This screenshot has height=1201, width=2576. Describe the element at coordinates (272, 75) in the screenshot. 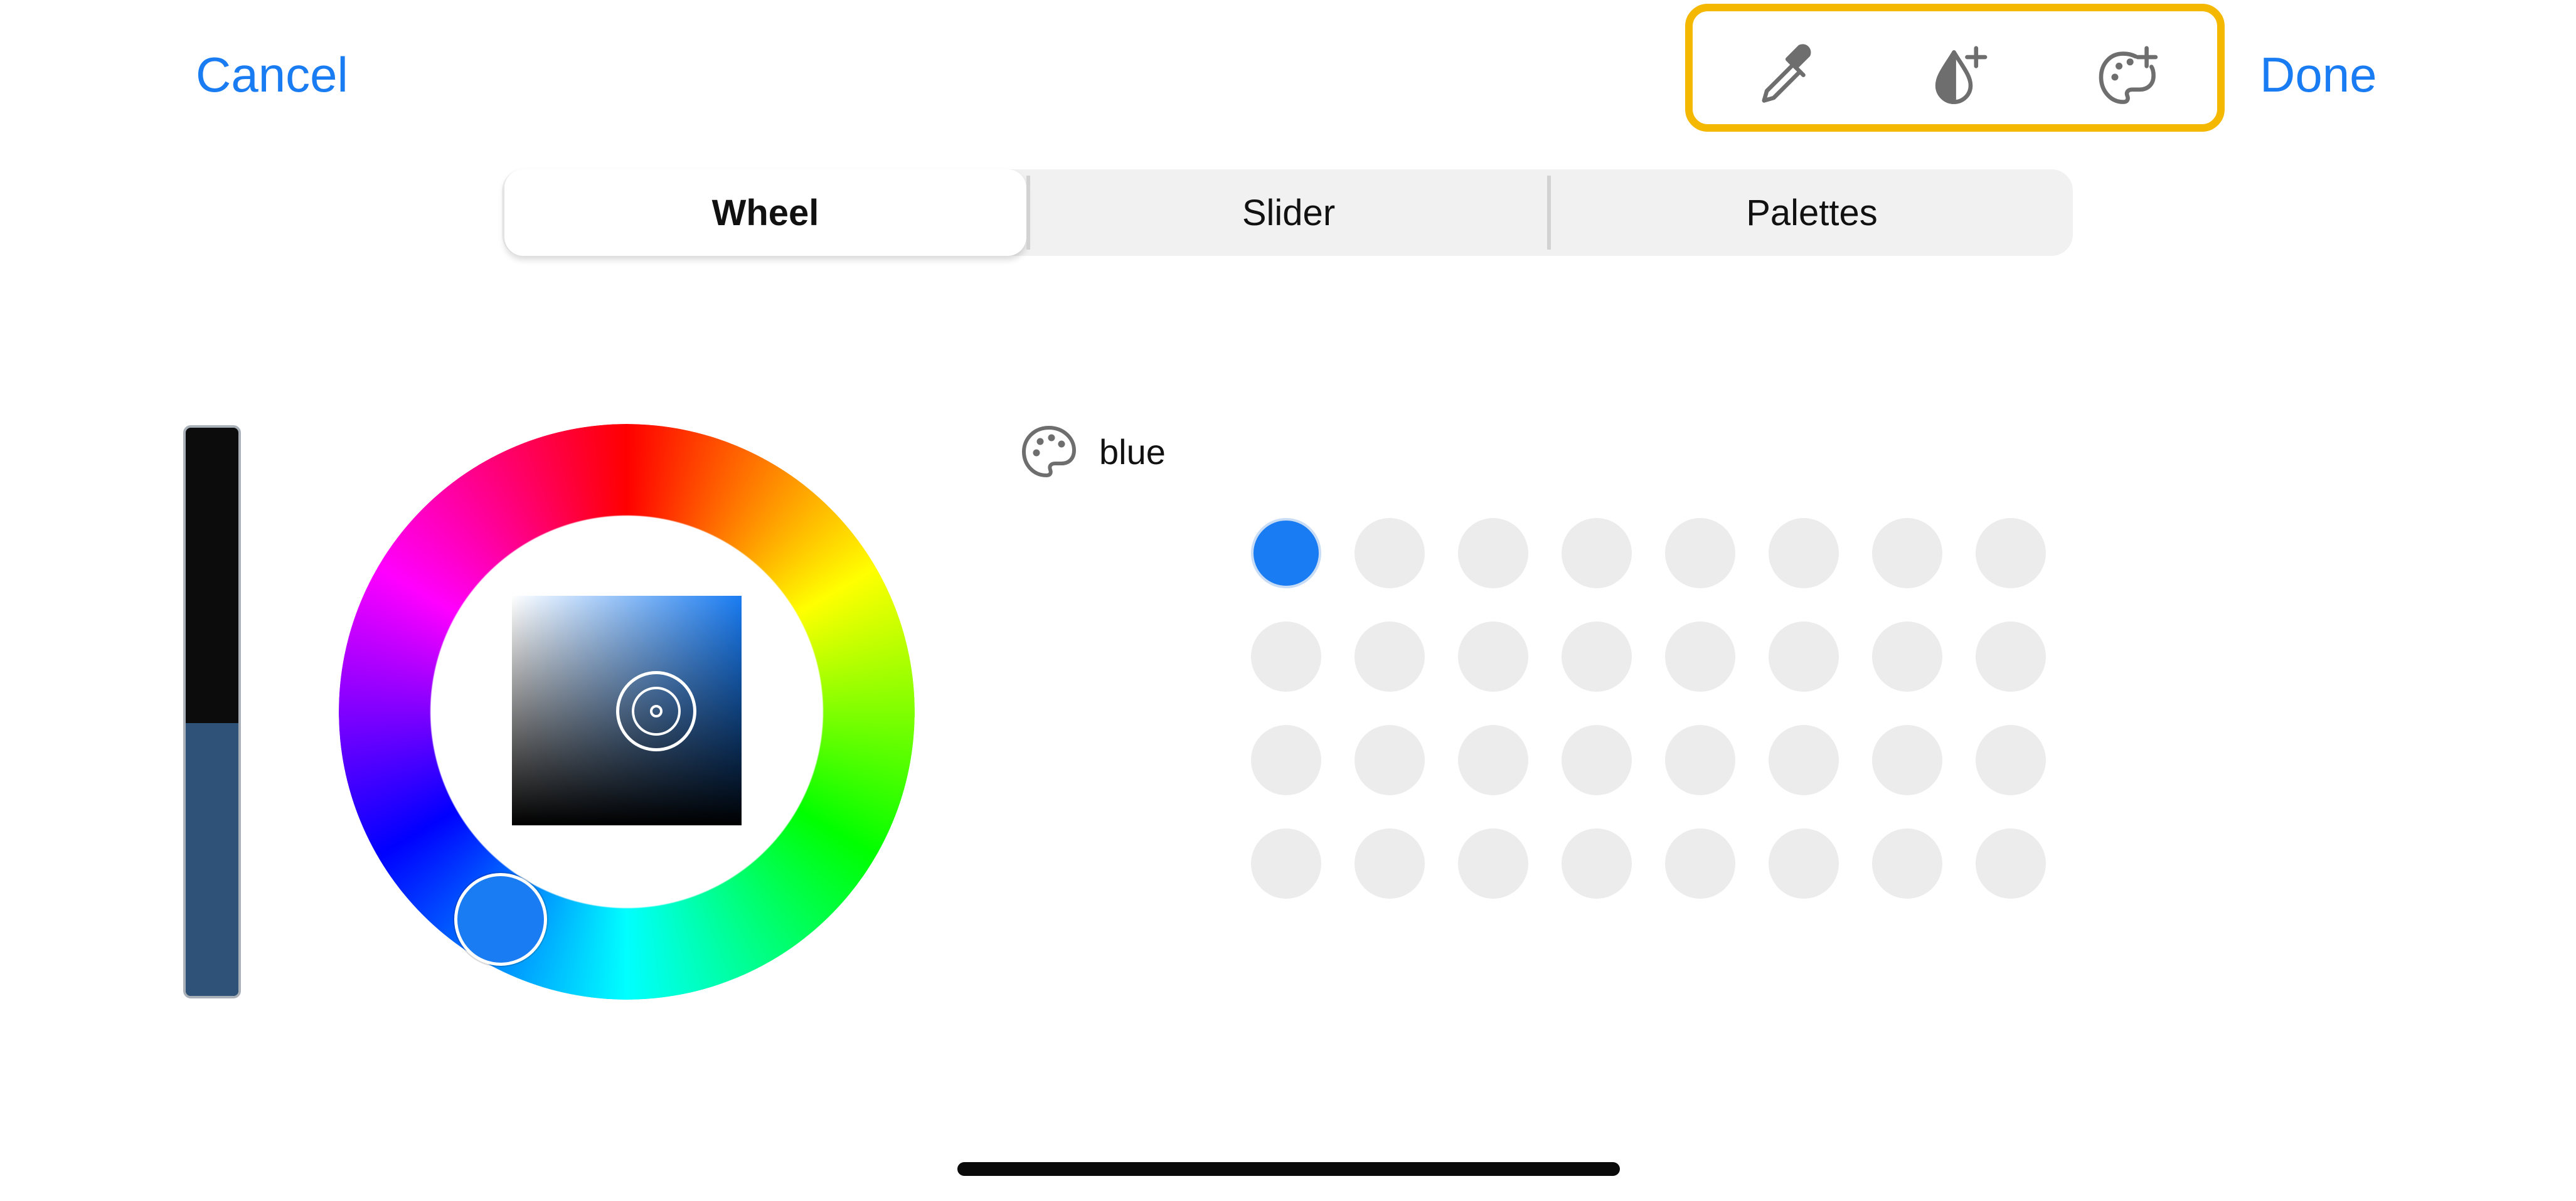

I see `cancel-button: Cancel` at that location.